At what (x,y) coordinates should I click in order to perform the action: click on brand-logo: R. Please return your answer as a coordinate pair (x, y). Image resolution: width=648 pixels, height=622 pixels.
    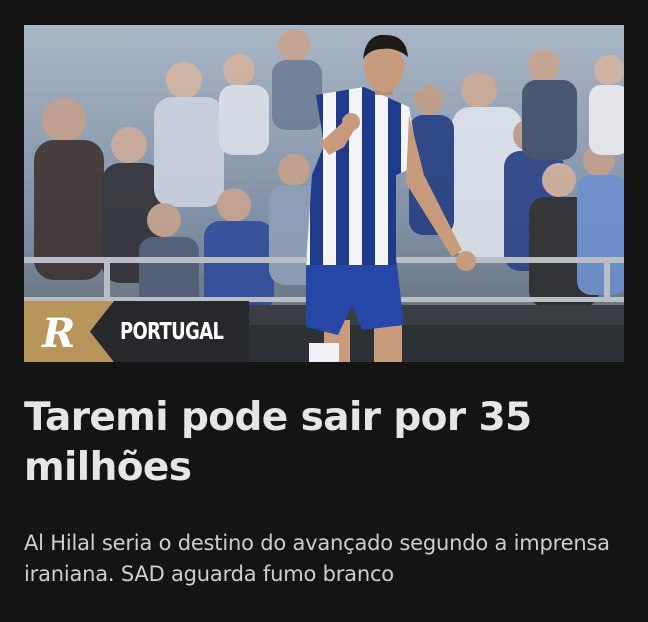
    Looking at the image, I should click on (69, 331).